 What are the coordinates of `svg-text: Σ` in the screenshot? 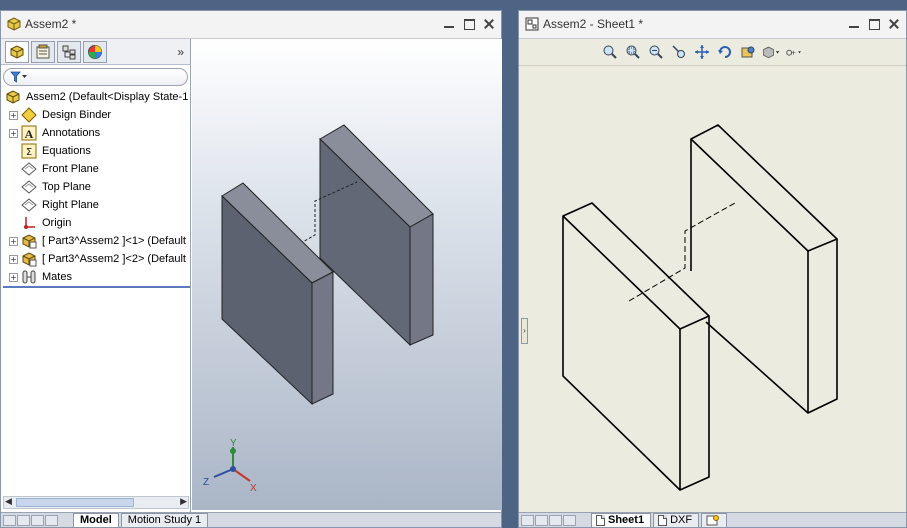 It's located at (29, 152).